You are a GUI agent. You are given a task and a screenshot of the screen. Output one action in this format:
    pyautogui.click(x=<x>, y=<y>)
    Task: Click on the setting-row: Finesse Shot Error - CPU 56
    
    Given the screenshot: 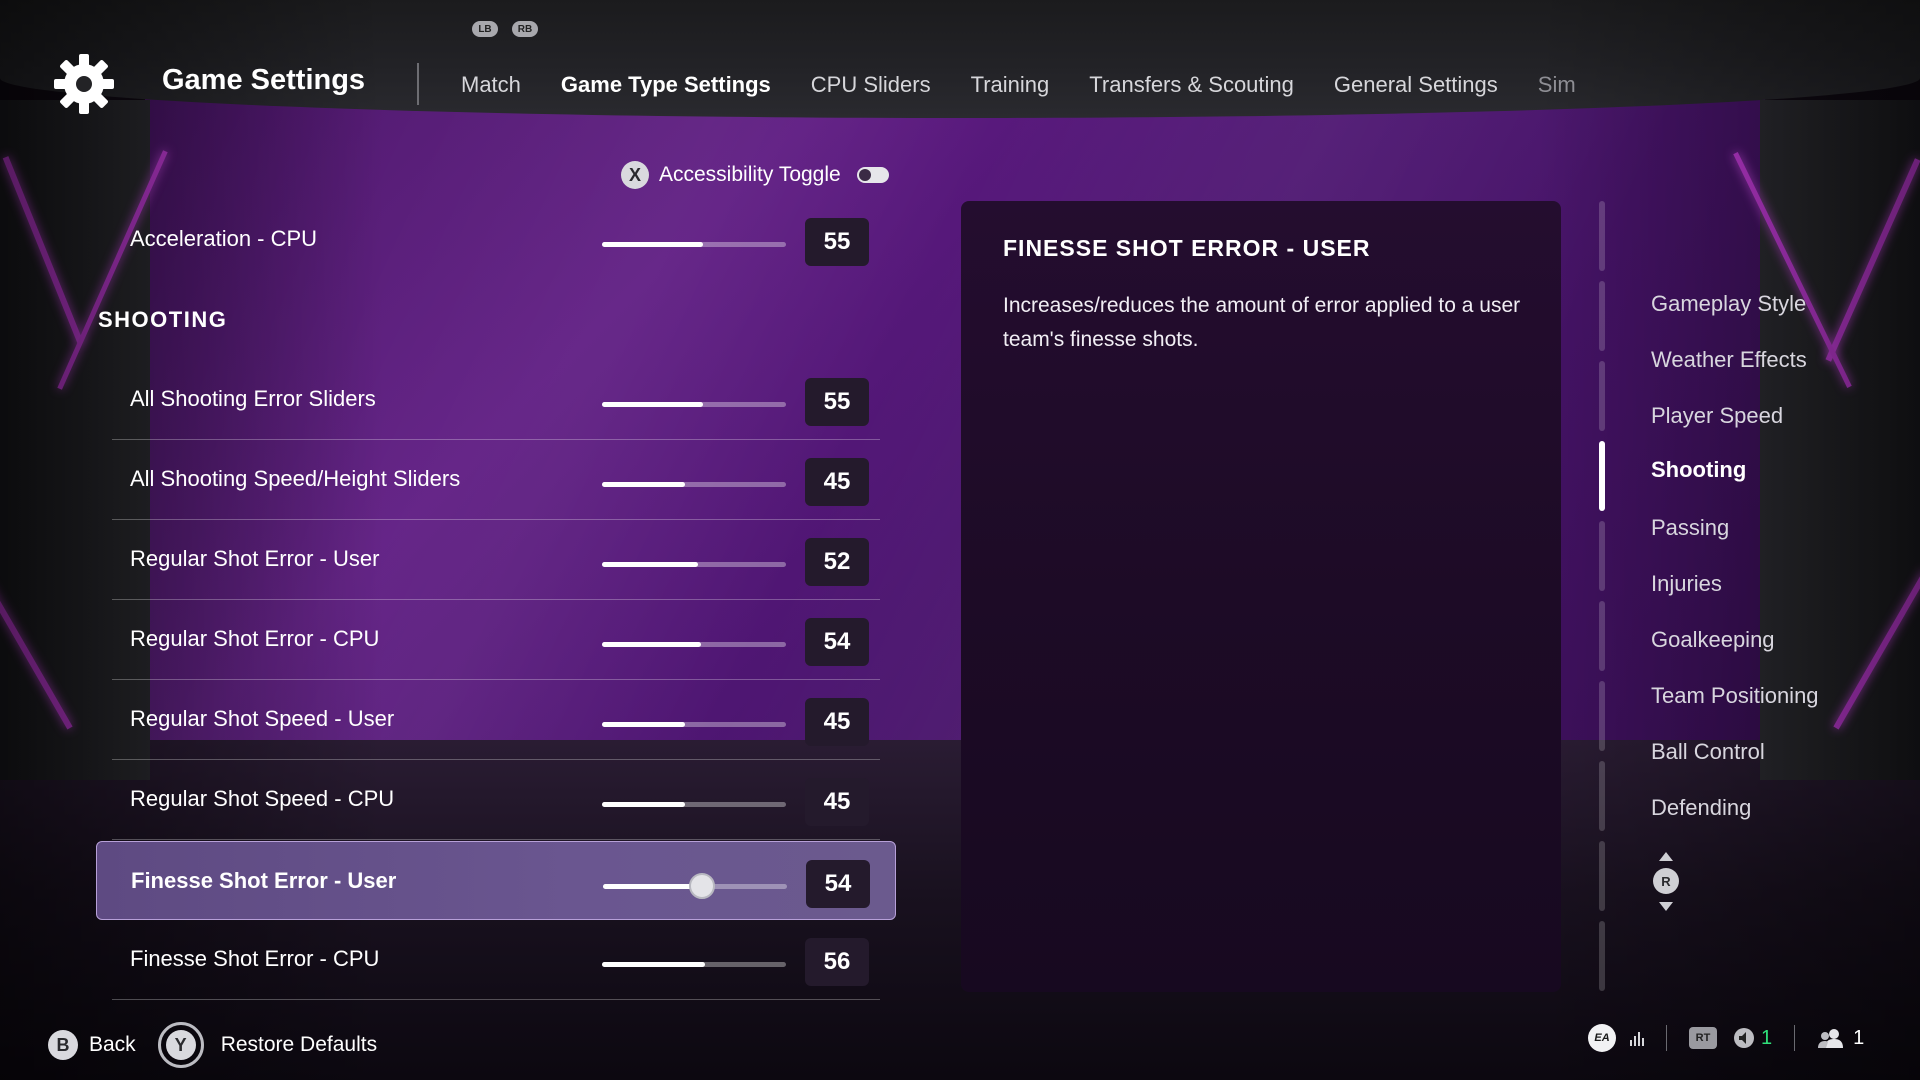 What is the action you would take?
    pyautogui.click(x=496, y=960)
    